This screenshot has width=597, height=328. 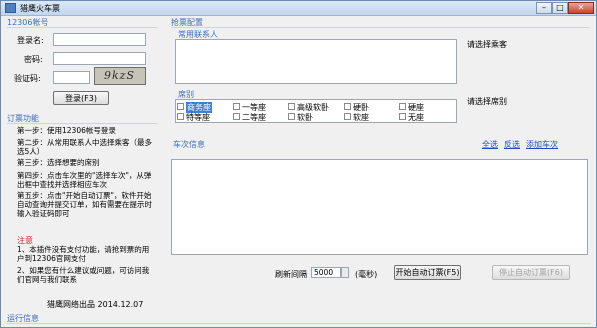 What do you see at coordinates (84, 180) in the screenshot?
I see `step-4: 第四步：点击车次里的"选择车次"，从弹出框中查找并选择相应车次` at bounding box center [84, 180].